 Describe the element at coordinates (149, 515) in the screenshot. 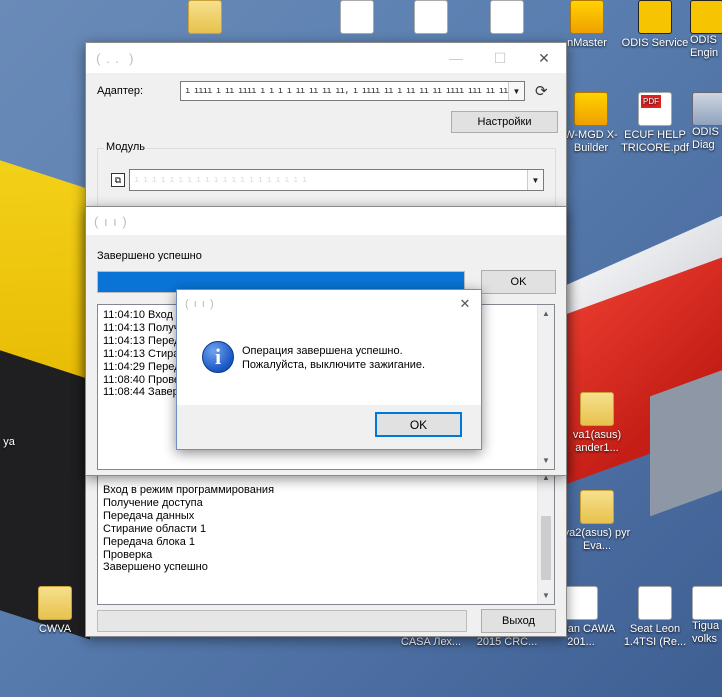

I see `log-line: Передача данных` at that location.